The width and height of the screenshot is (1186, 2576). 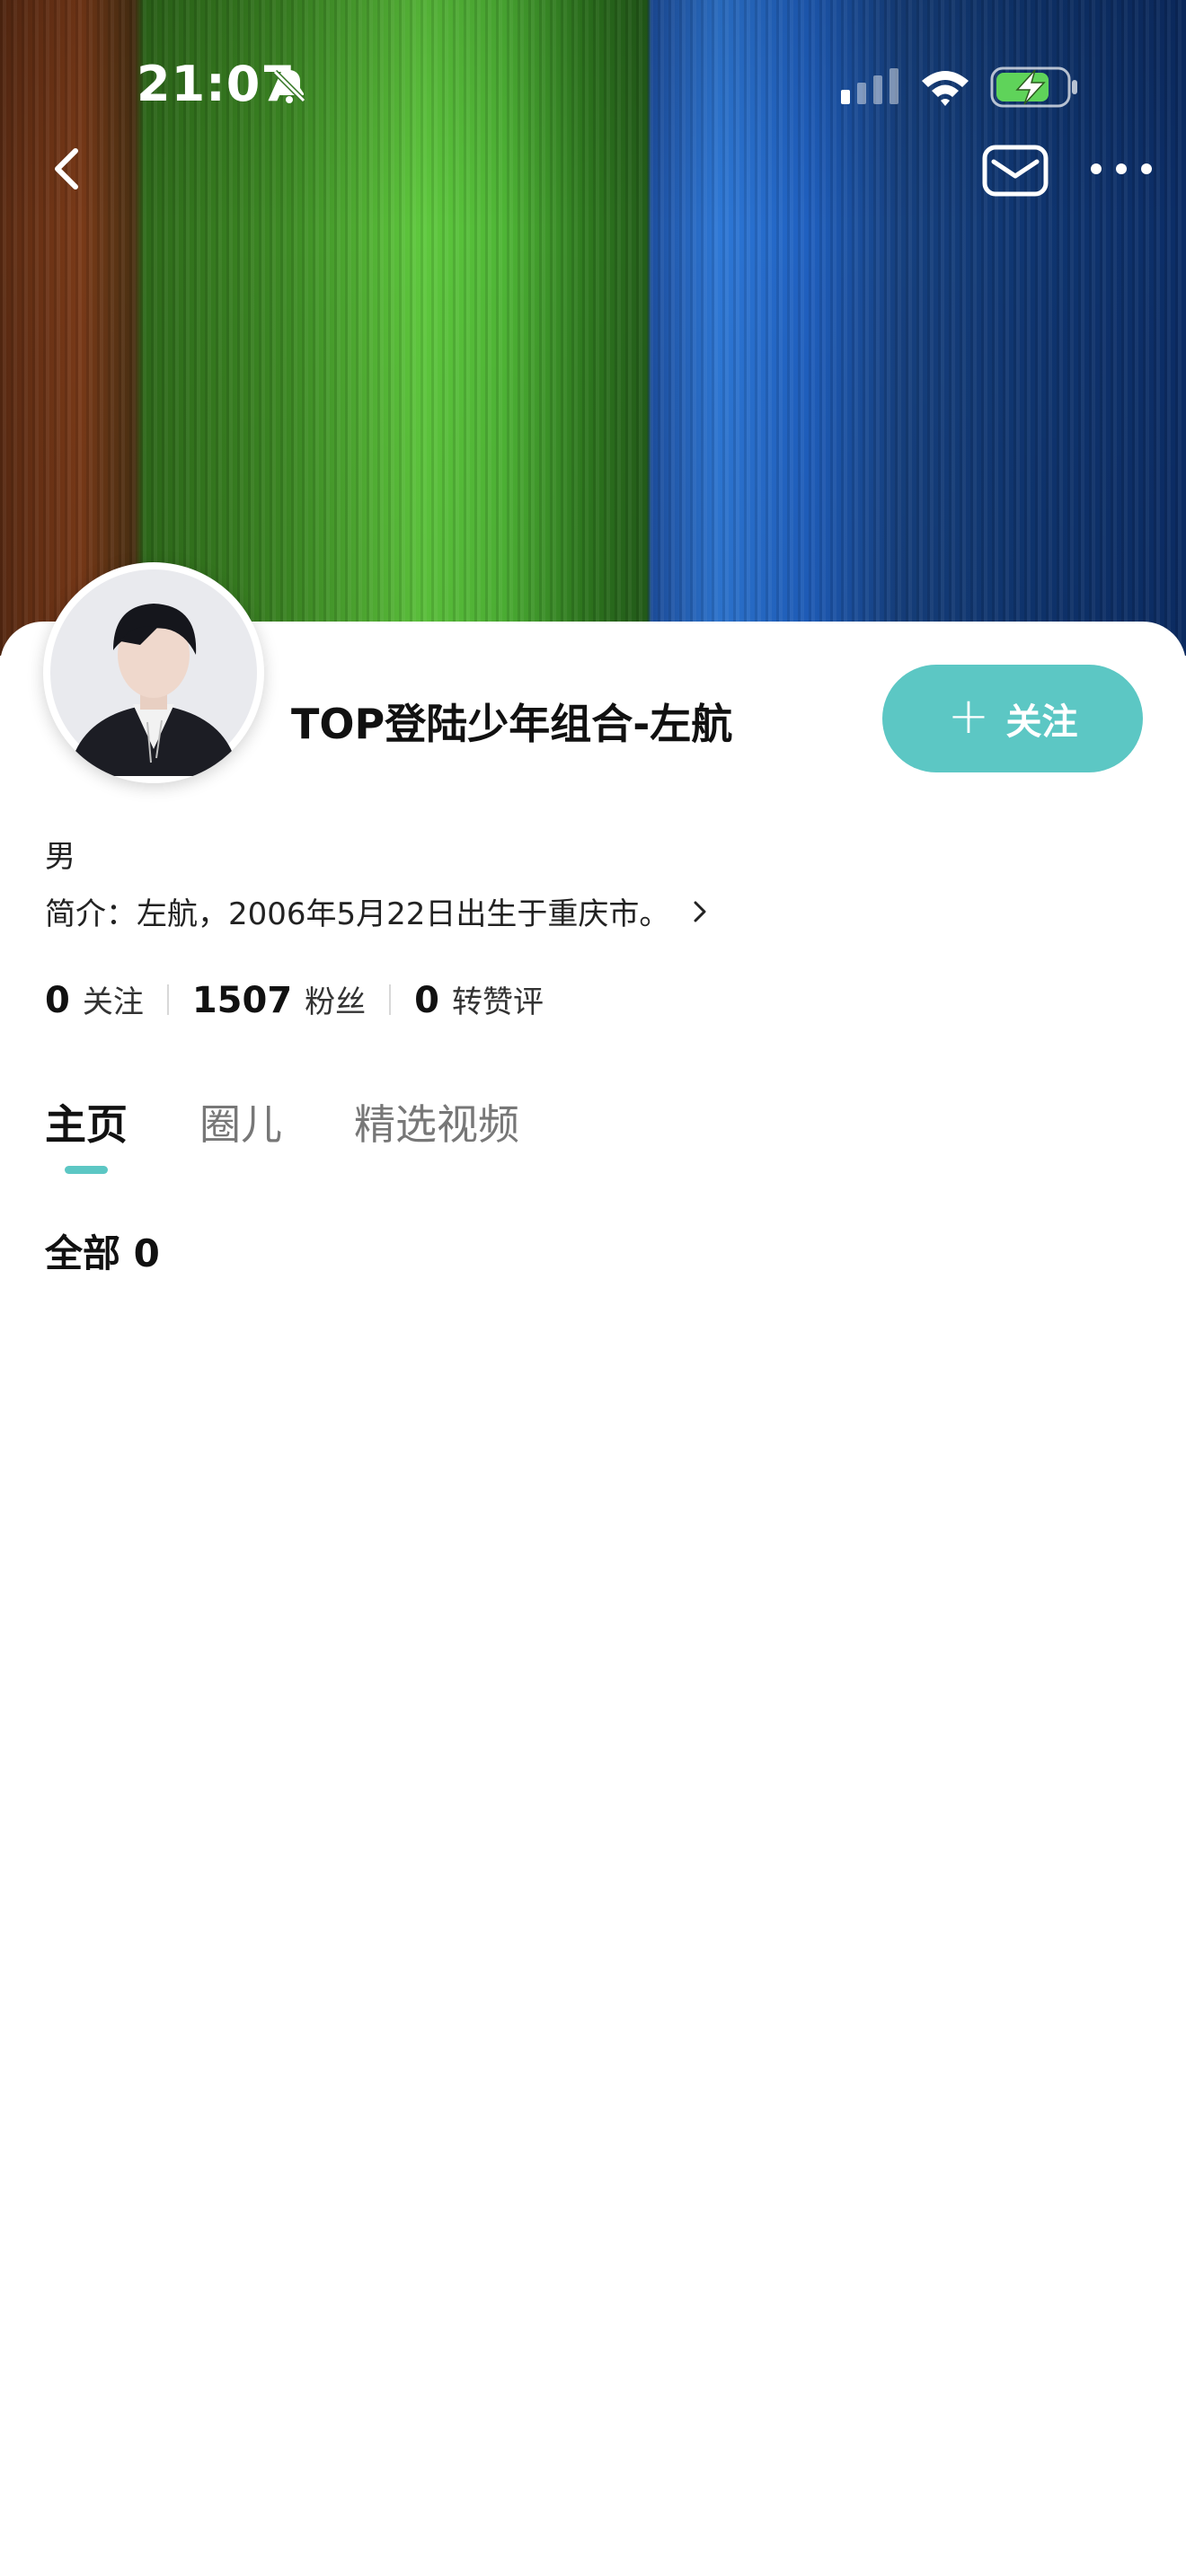 I want to click on more-icon, so click(x=1121, y=169).